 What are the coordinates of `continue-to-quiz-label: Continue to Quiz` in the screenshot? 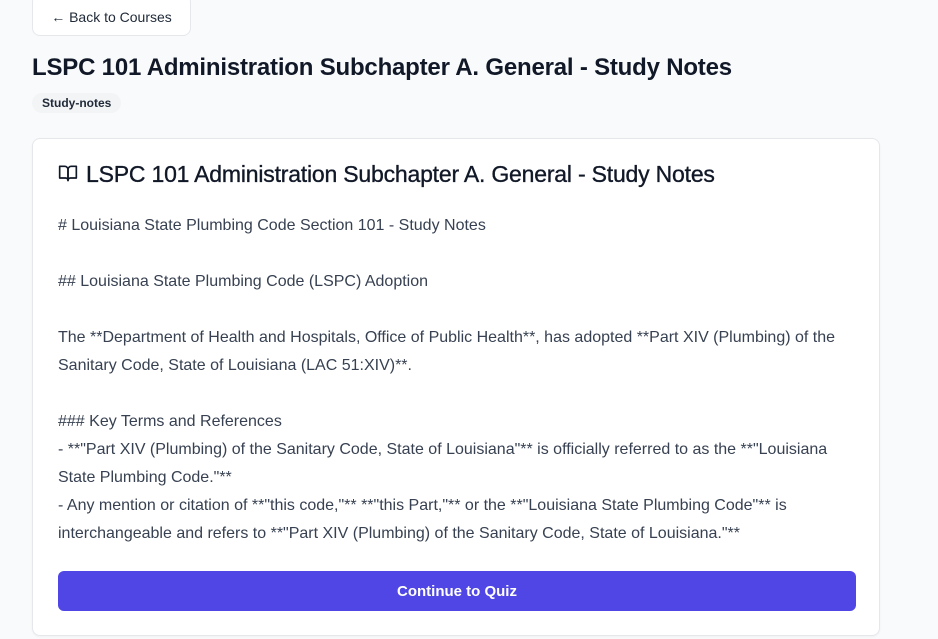 It's located at (457, 591).